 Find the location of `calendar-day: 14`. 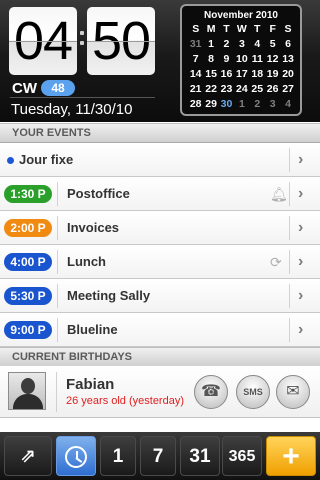

calendar-day: 14 is located at coordinates (195, 74).